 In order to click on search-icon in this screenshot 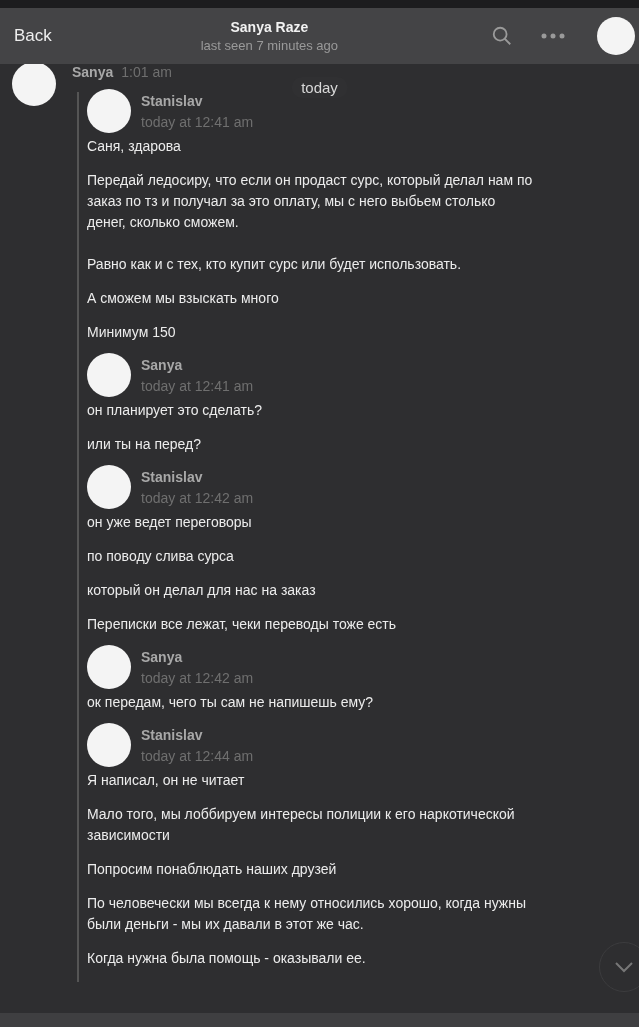, I will do `click(502, 36)`.